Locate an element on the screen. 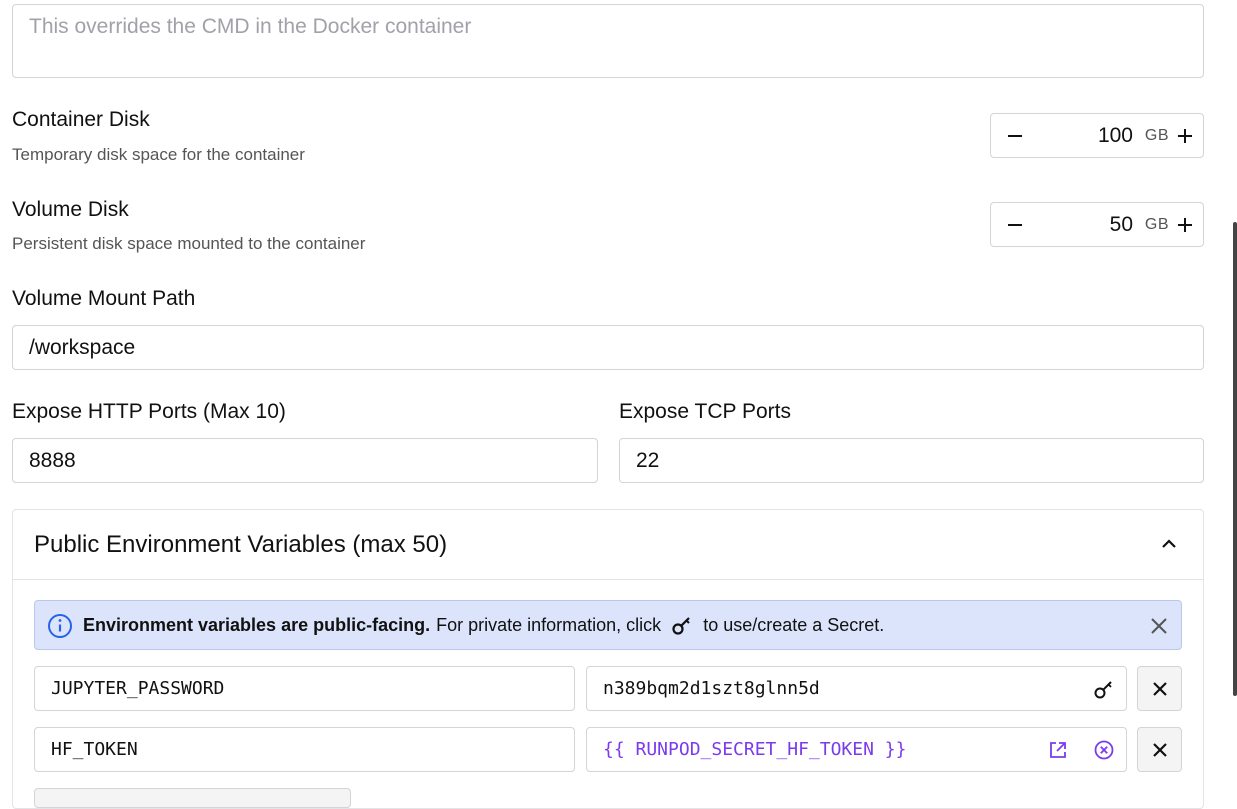 This screenshot has width=1237, height=809. volume-mount-label: Volume Mount Path is located at coordinates (104, 298).